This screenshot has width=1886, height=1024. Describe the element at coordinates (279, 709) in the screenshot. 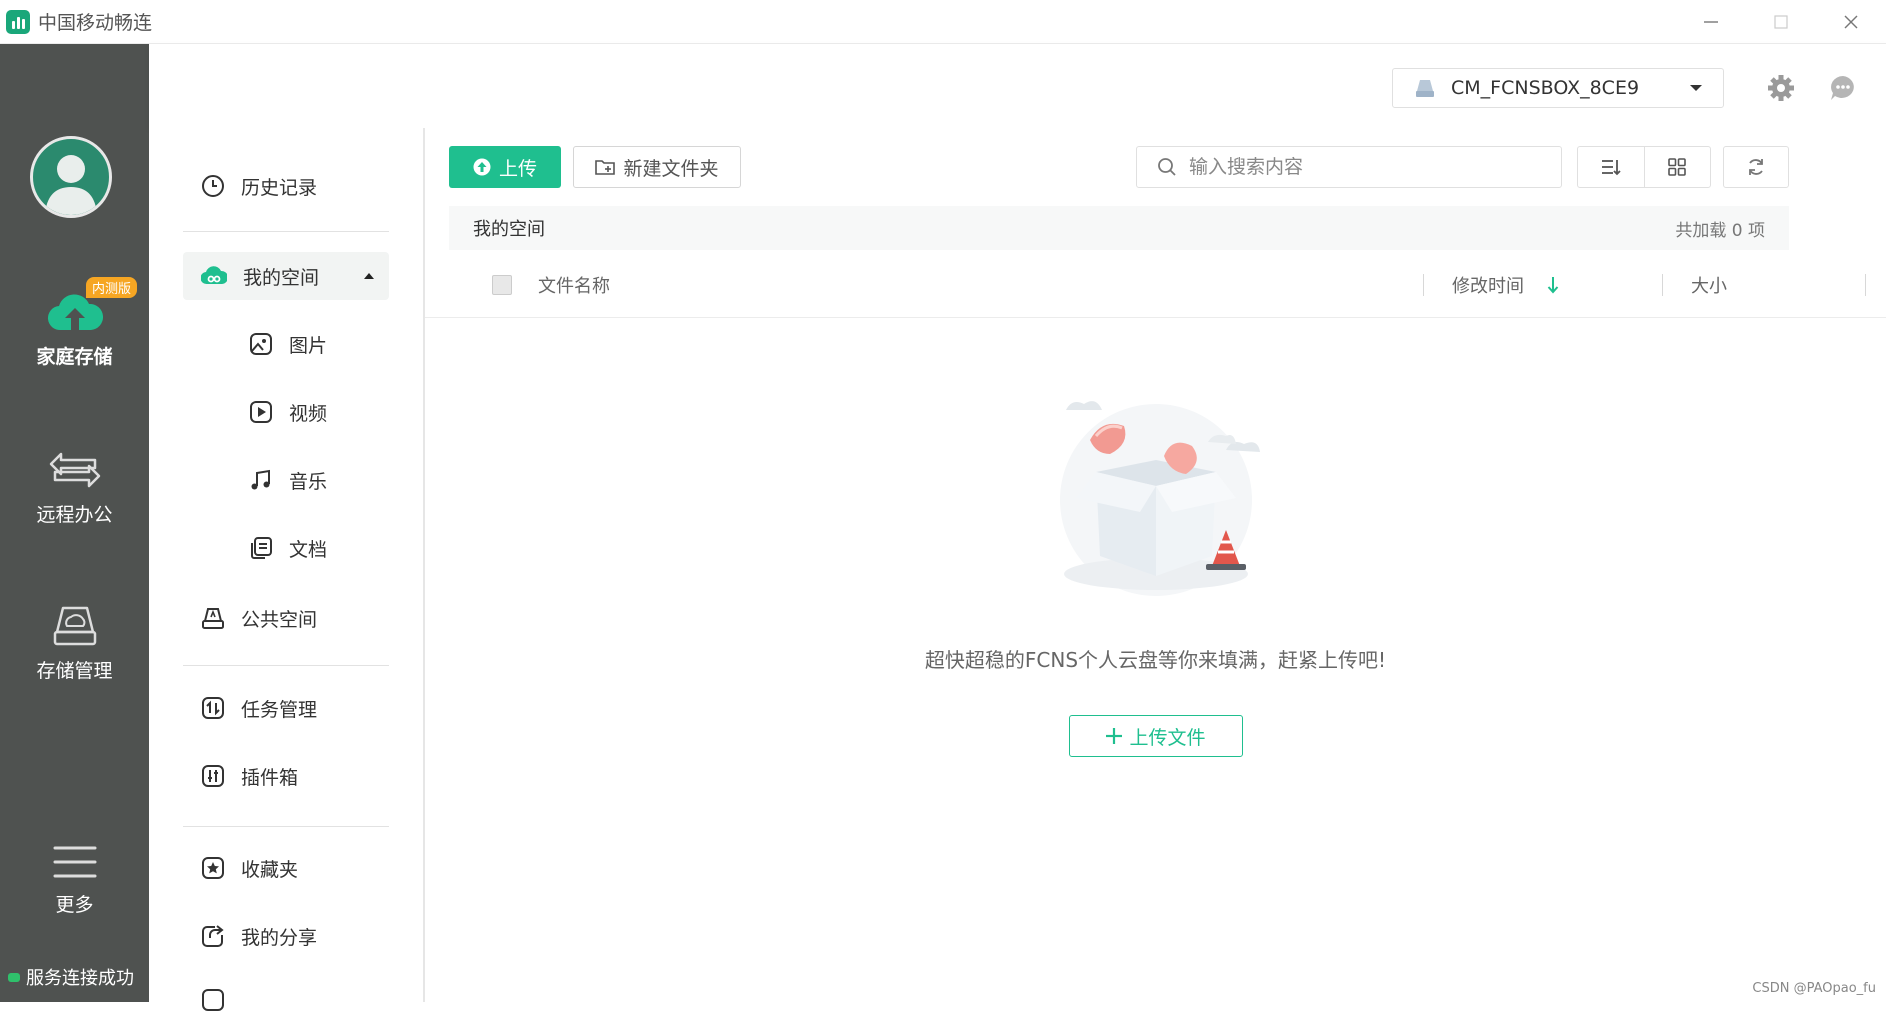

I see `nav-label: 任务管理` at that location.